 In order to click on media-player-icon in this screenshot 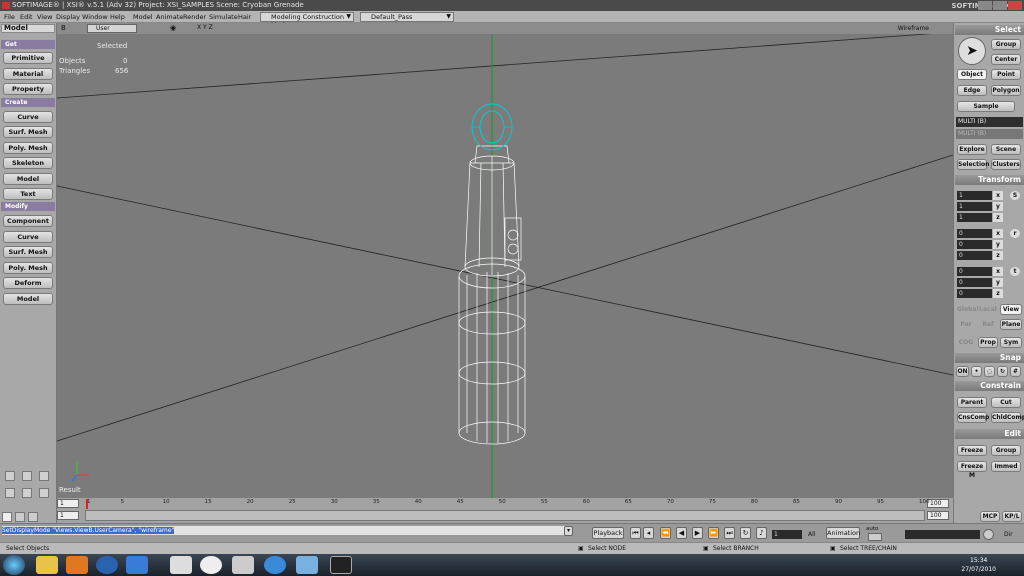, I will do `click(77, 565)`.